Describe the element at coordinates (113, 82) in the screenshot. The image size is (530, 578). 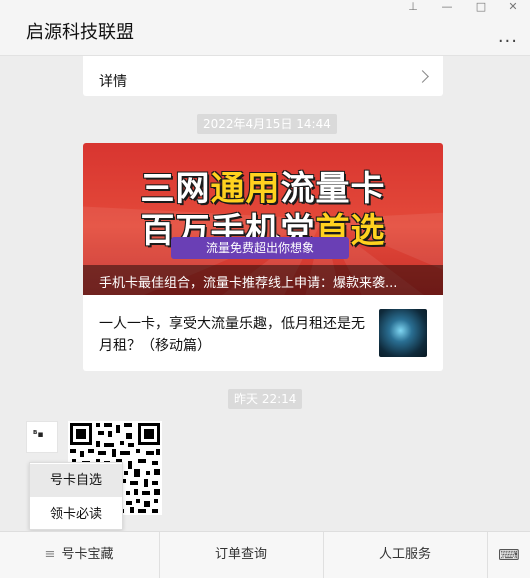
I see `detail-label: 详情` at that location.